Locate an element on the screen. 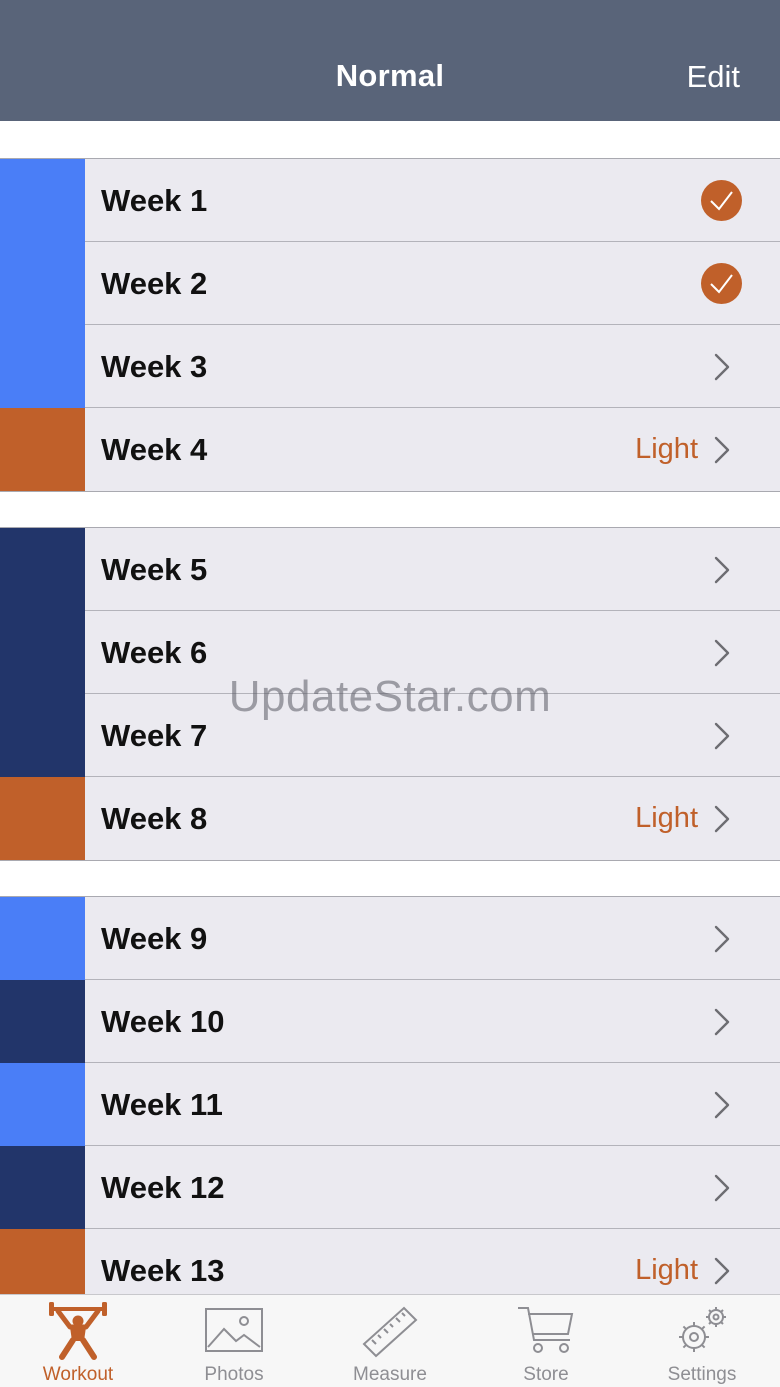 This screenshot has height=1387, width=780. cart-icon is located at coordinates (546, 1330).